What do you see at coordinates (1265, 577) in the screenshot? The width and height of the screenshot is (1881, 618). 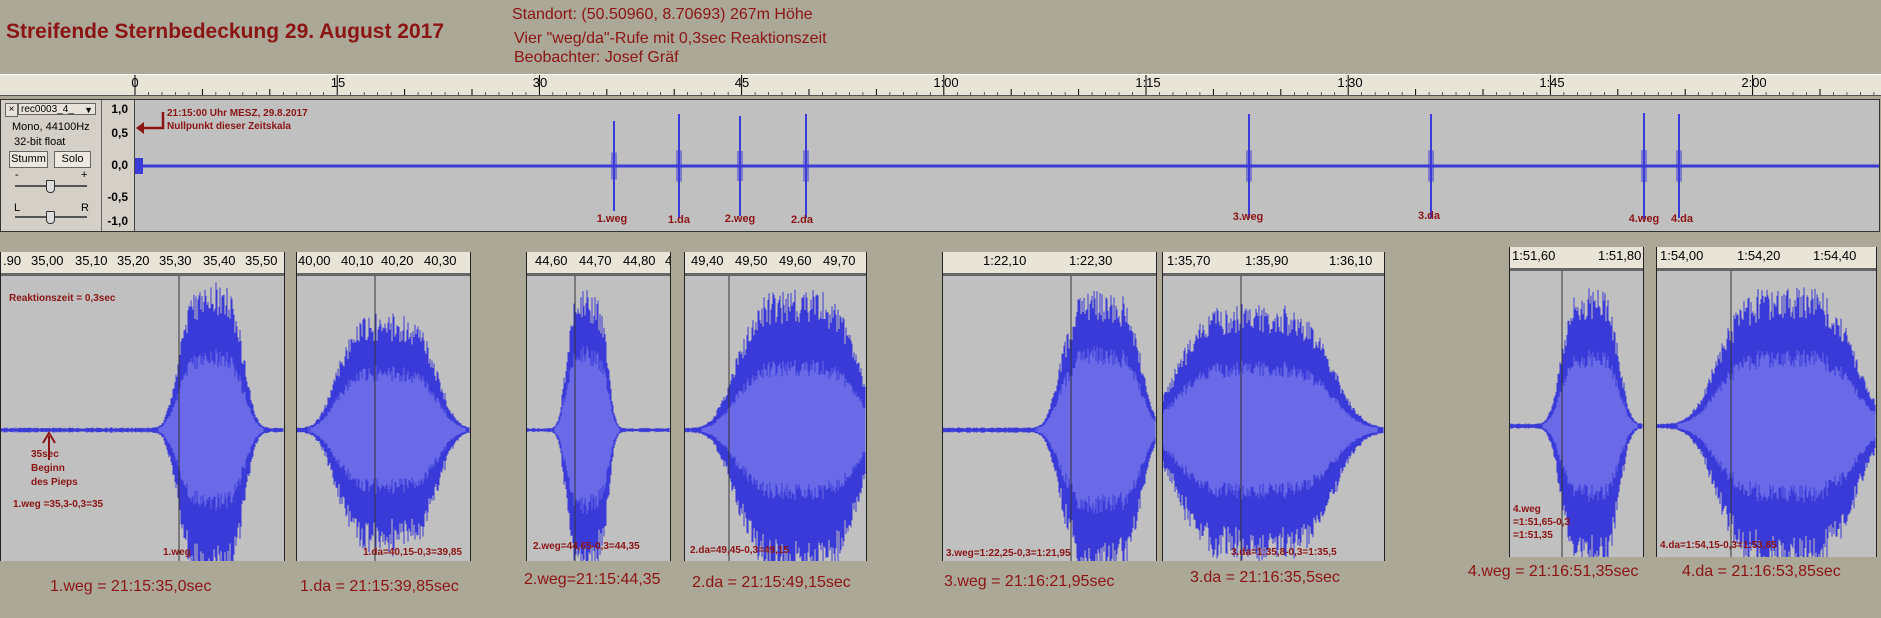 I see `event-time-label: 3.da = 21:16:35,5sec` at bounding box center [1265, 577].